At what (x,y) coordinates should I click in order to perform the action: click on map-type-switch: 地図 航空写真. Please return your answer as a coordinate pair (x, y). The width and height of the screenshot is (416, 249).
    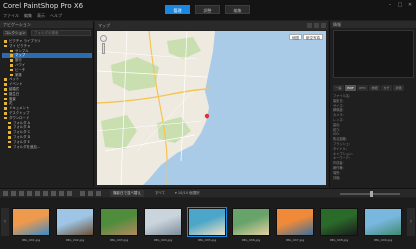
    Looking at the image, I should click on (306, 37).